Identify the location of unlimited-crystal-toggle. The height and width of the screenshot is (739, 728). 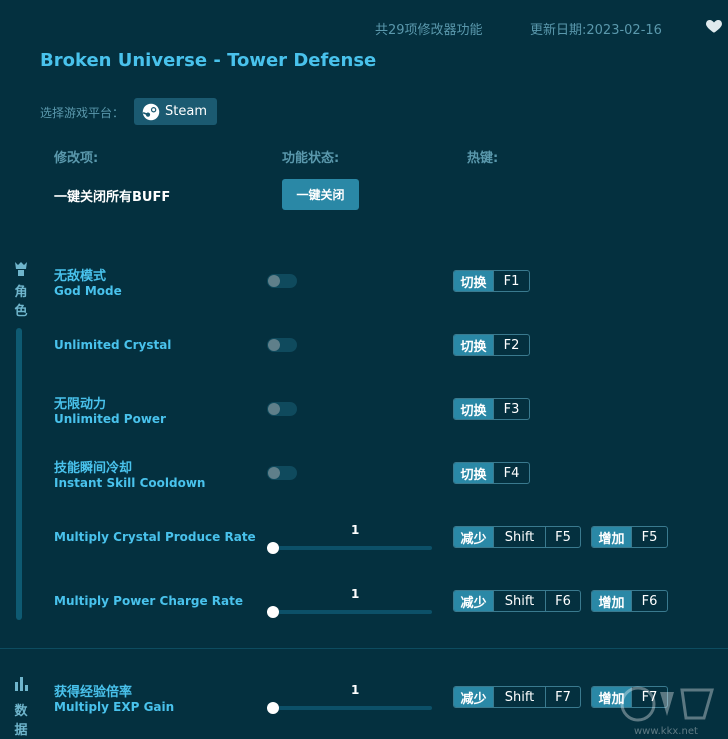
(282, 345).